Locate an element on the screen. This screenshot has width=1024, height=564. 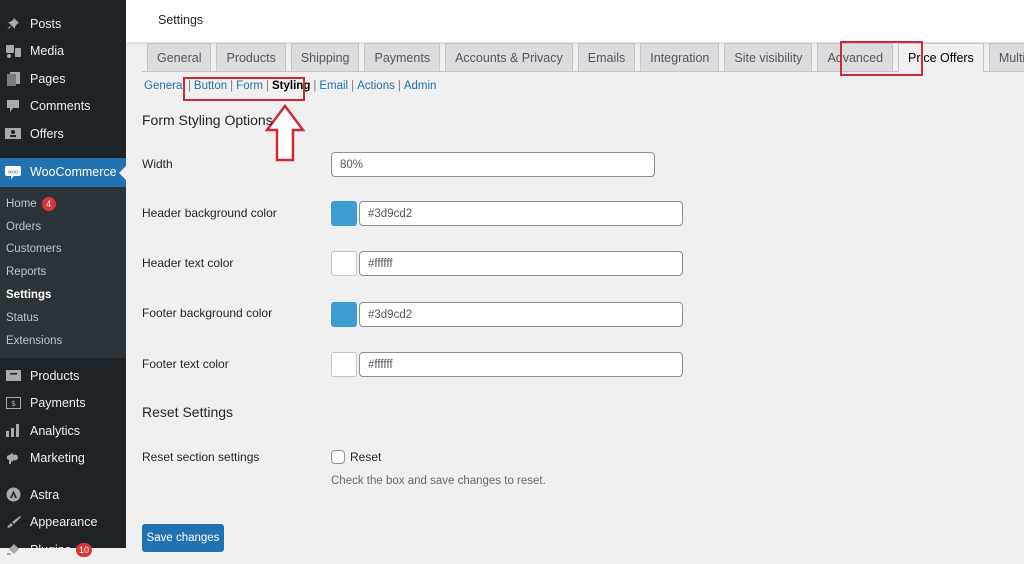
footer-text-input: #ffffff is located at coordinates (521, 364).